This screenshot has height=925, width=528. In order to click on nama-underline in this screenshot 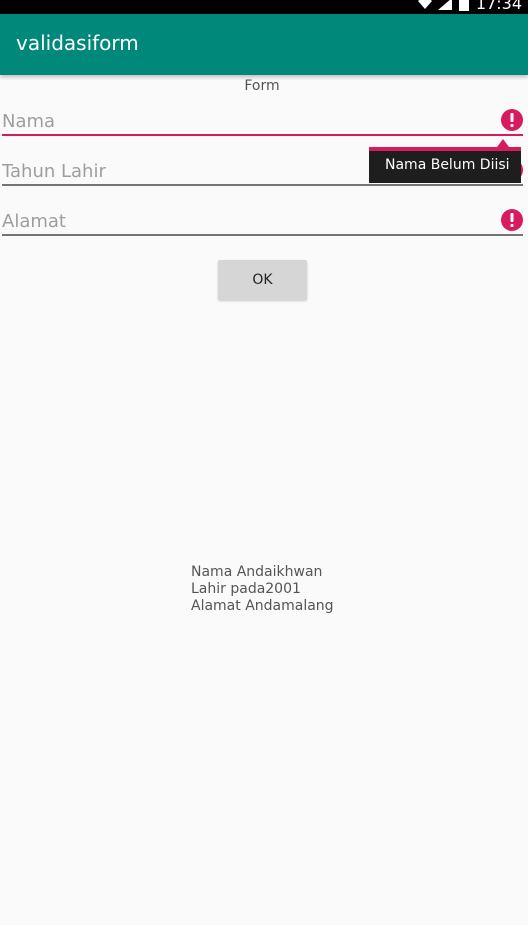, I will do `click(262, 135)`.